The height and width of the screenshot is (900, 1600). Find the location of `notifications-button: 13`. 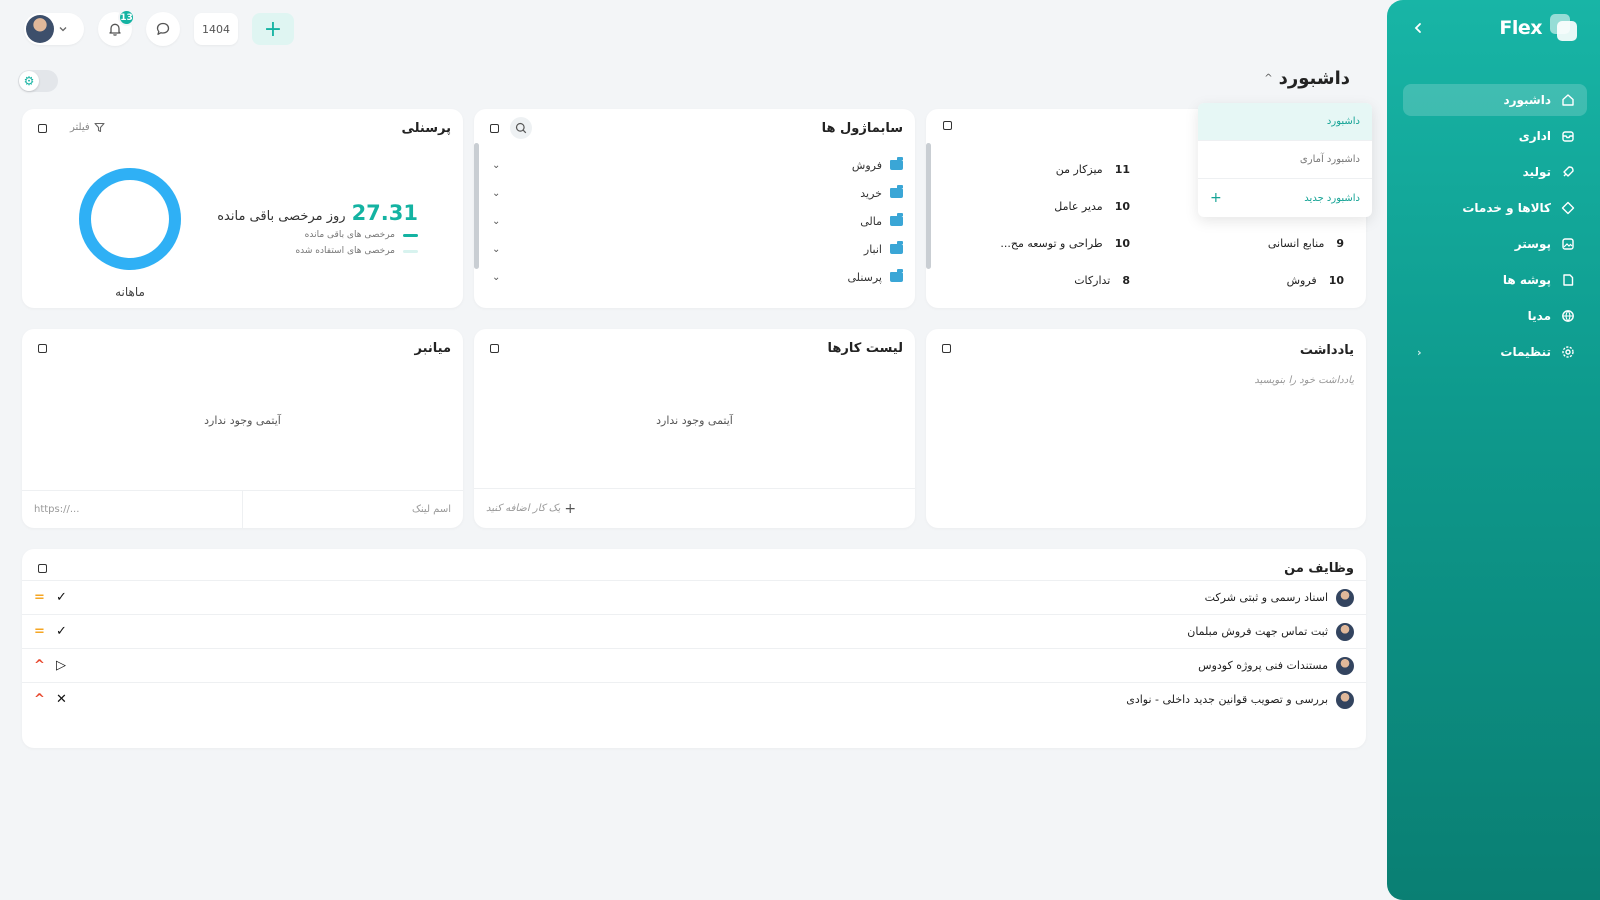

notifications-button: 13 is located at coordinates (116, 27).